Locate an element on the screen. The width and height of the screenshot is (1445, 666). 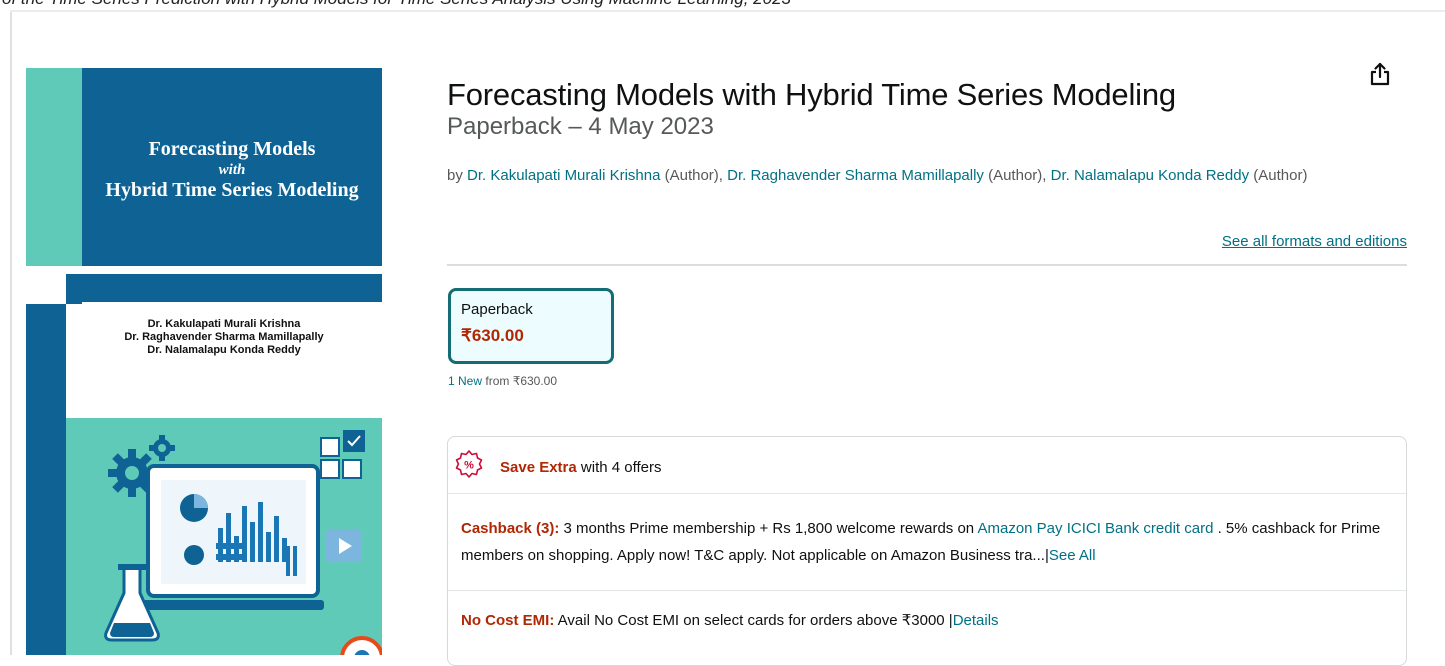
see-all-formats-link: See all formats and editions is located at coordinates (1314, 241).